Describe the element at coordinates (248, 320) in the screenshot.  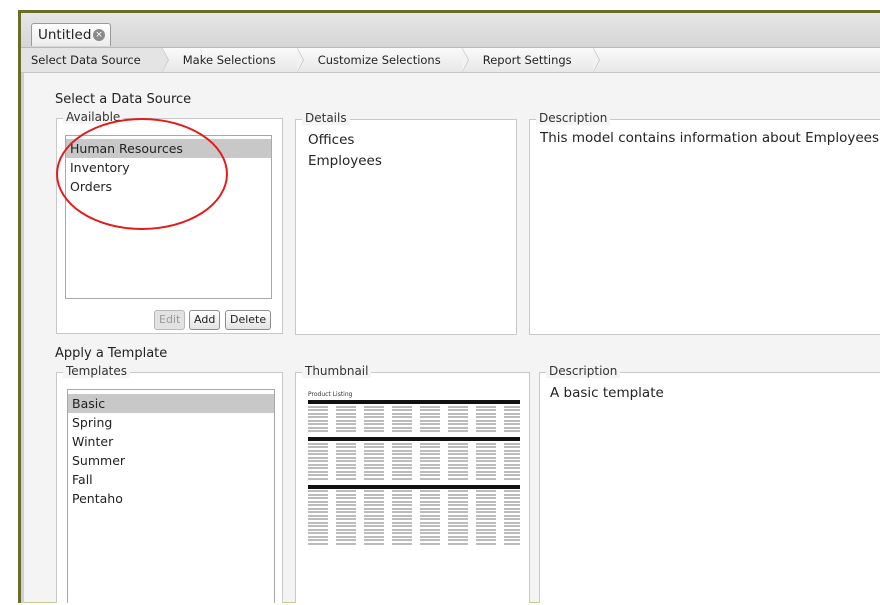
I see `delete-button: Delete` at that location.